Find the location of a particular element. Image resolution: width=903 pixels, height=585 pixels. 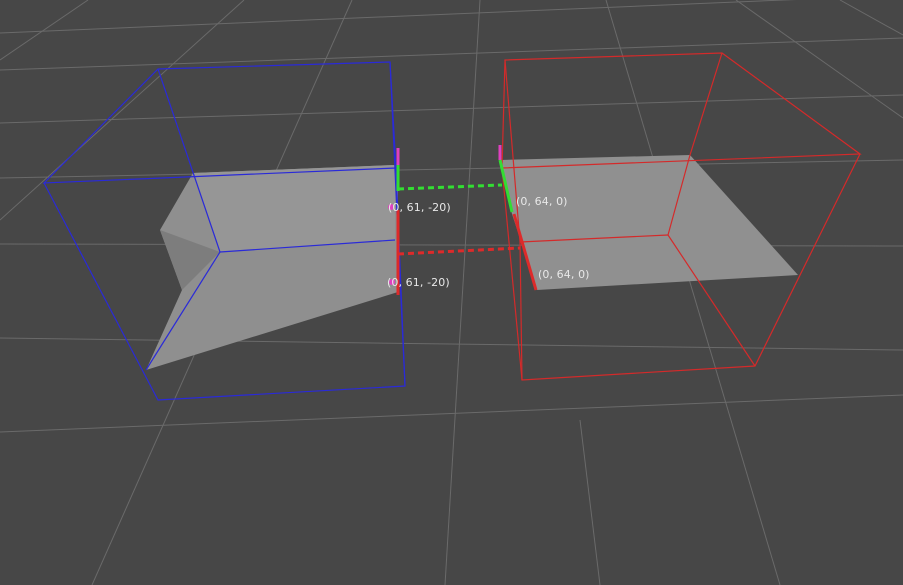

right-bottom-coordinate-label: (0, 64, 0) is located at coordinates (564, 274).